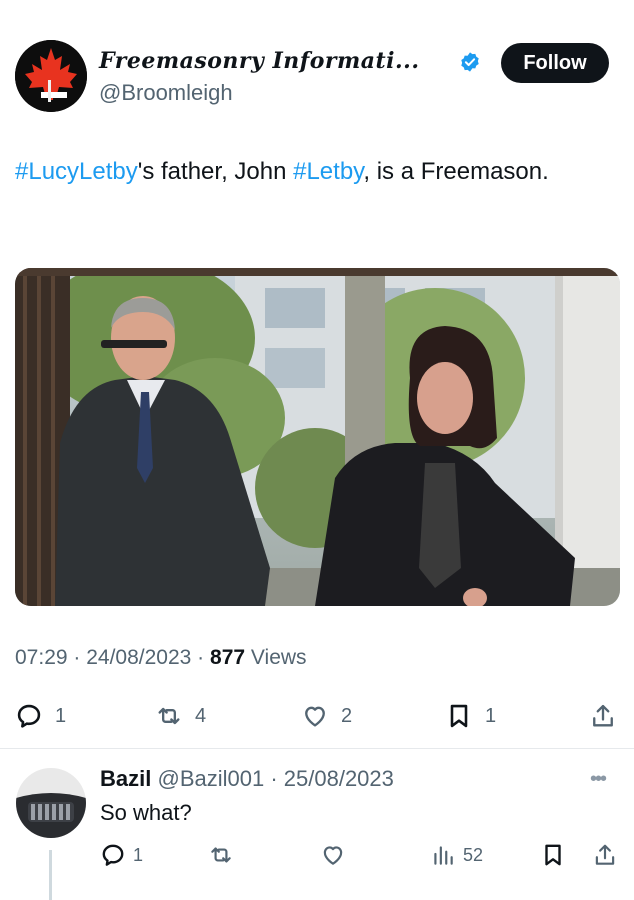 This screenshot has width=634, height=900. What do you see at coordinates (146, 812) in the screenshot?
I see `reply-text: So what?` at bounding box center [146, 812].